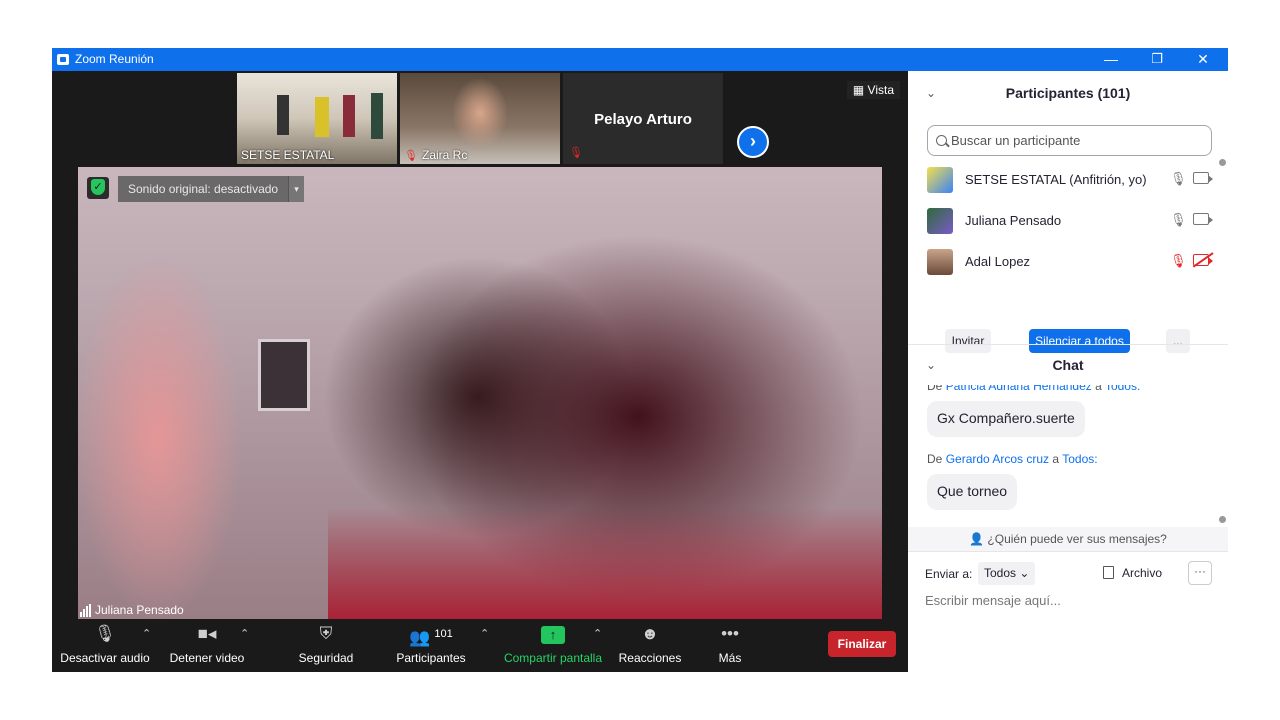 This screenshot has width=1280, height=720. I want to click on file-button: Archivo, so click(1132, 573).